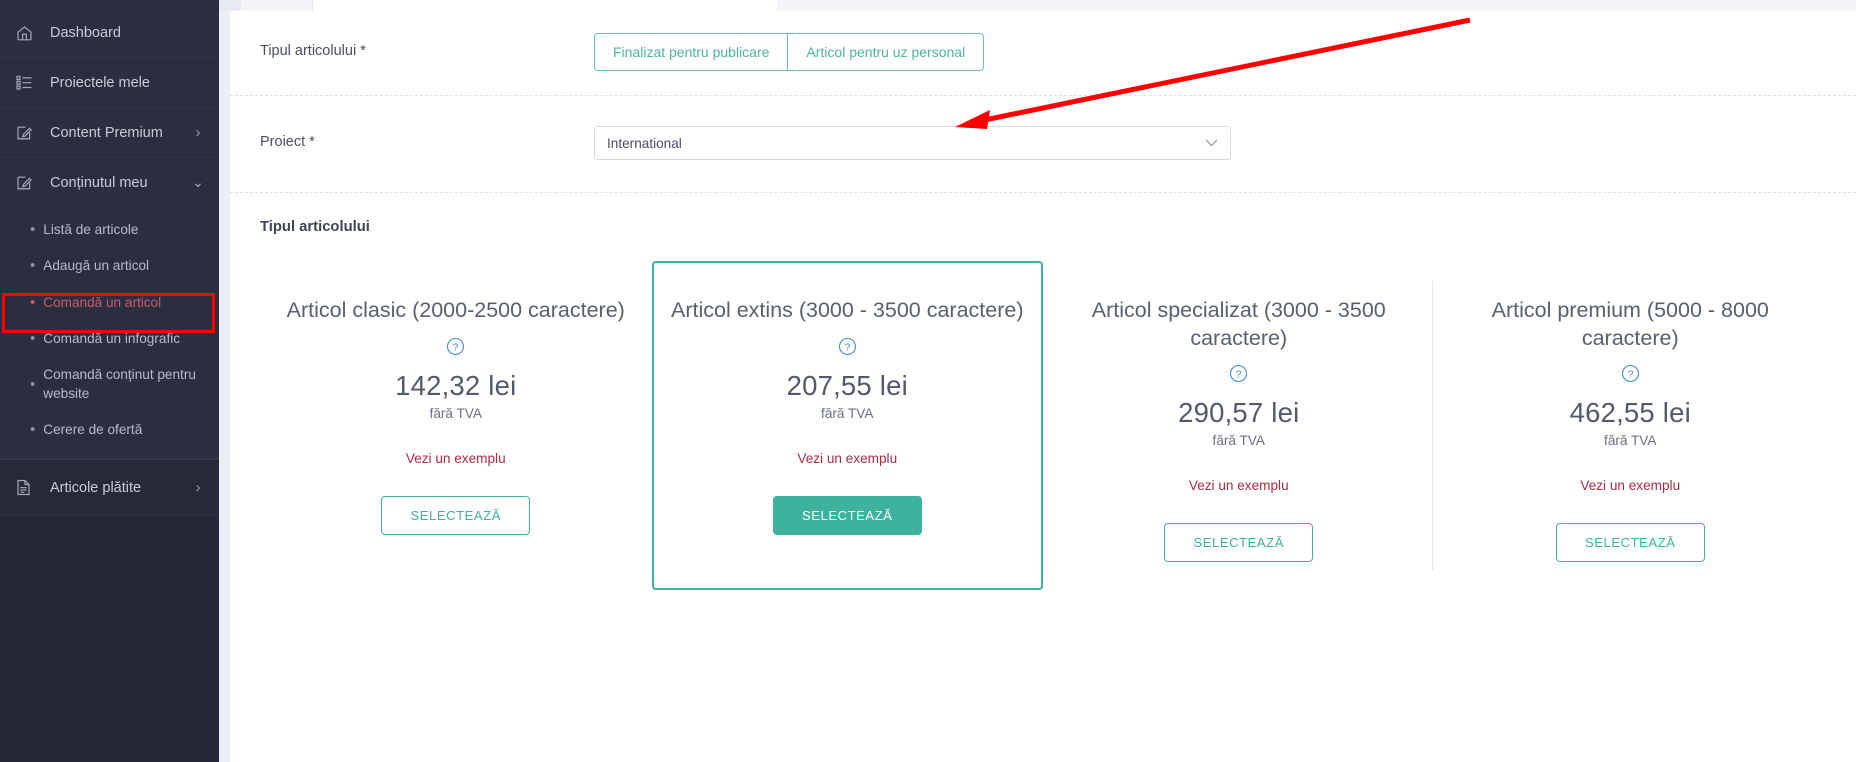 This screenshot has width=1856, height=762. Describe the element at coordinates (847, 385) in the screenshot. I see `card-price: 207,55 lei` at that location.